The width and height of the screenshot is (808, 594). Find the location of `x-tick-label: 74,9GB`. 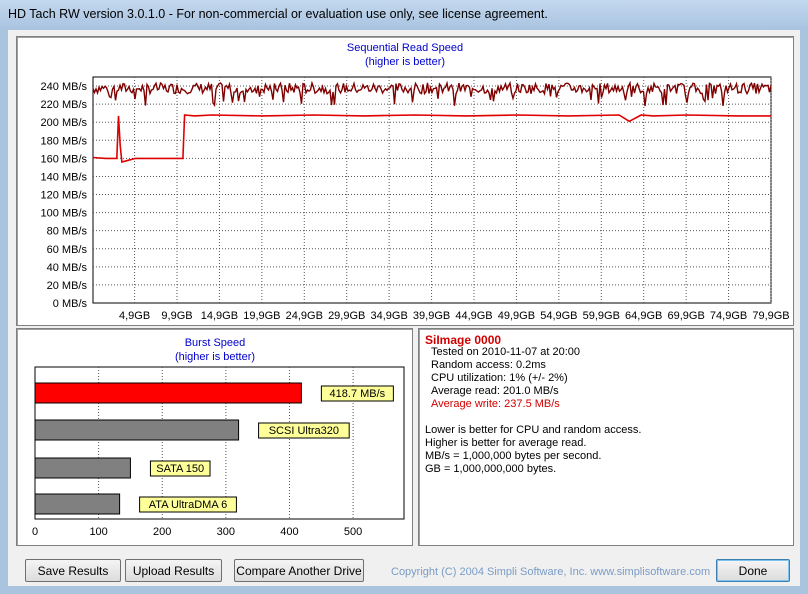

x-tick-label: 74,9GB is located at coordinates (728, 316).